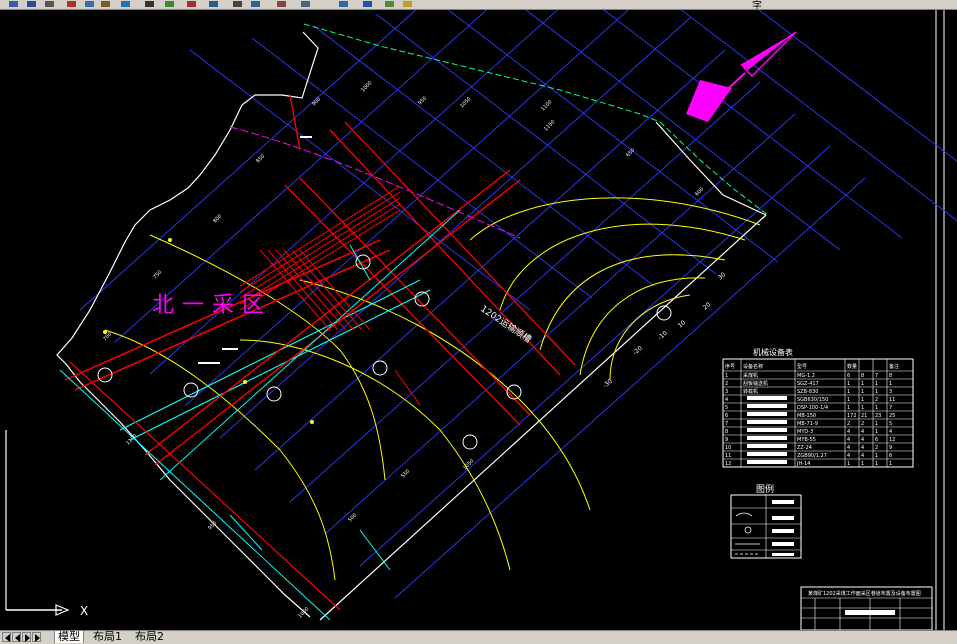 The width and height of the screenshot is (957, 644). What do you see at coordinates (726, 392) in the screenshot?
I see `equipment-table-cell: 3` at bounding box center [726, 392].